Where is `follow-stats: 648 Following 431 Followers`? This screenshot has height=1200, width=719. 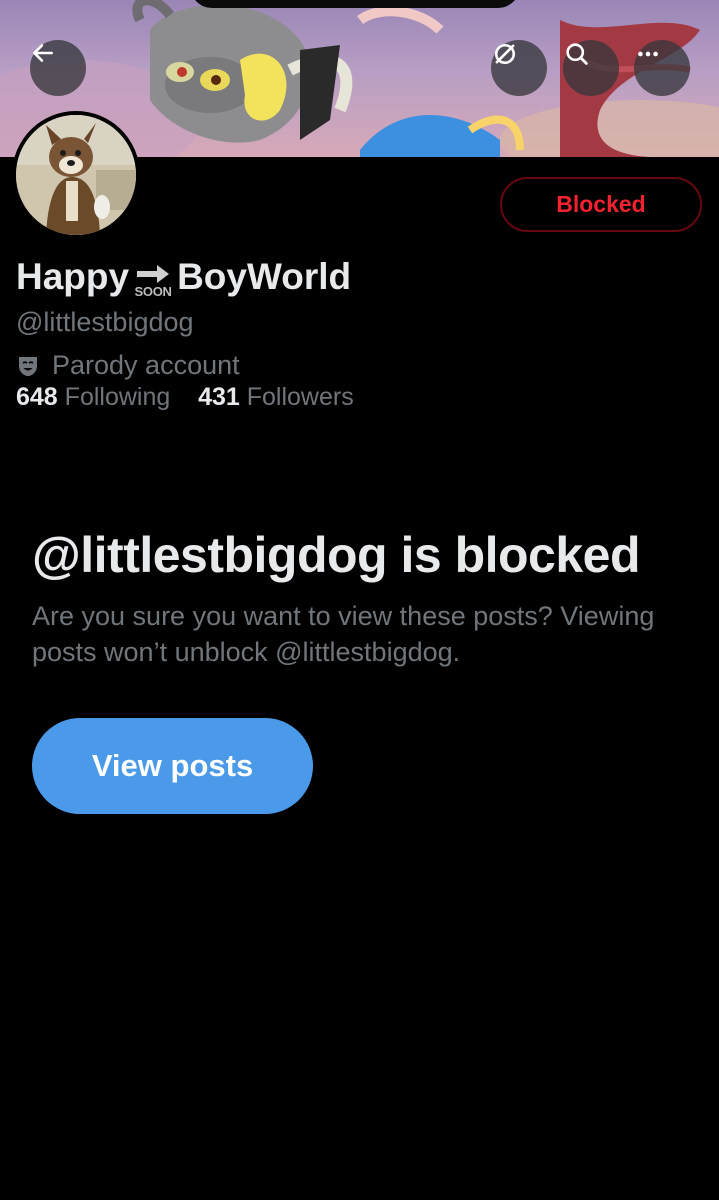 follow-stats: 648 Following 431 Followers is located at coordinates (185, 397).